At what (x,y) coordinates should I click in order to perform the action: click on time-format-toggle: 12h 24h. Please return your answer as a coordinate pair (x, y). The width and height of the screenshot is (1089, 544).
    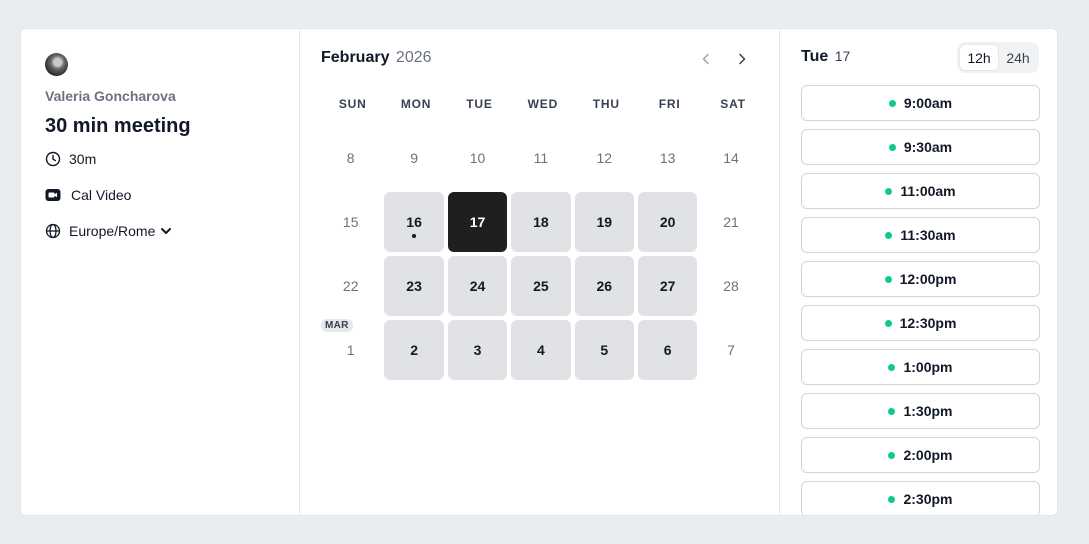
    Looking at the image, I should click on (998, 57).